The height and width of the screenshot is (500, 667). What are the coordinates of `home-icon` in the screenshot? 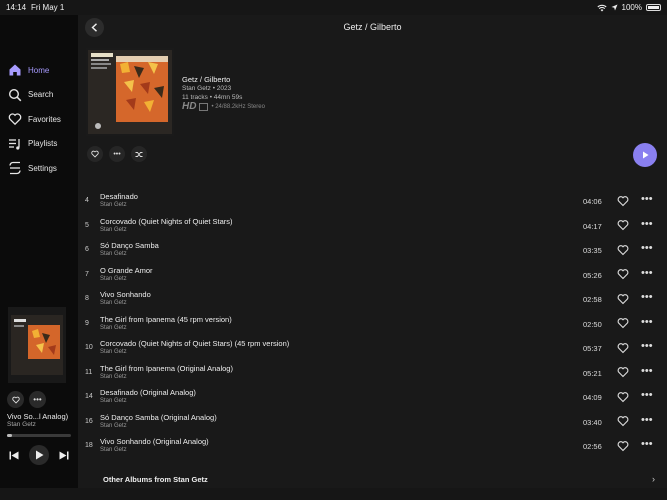 It's located at (14, 70).